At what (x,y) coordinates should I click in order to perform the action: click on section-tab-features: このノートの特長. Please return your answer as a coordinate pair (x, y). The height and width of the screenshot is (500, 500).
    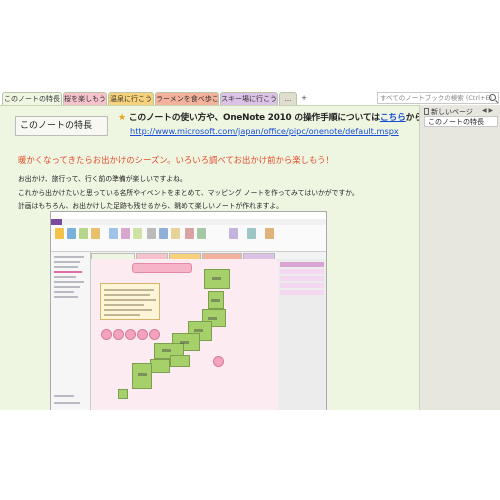
    Looking at the image, I should click on (32, 98).